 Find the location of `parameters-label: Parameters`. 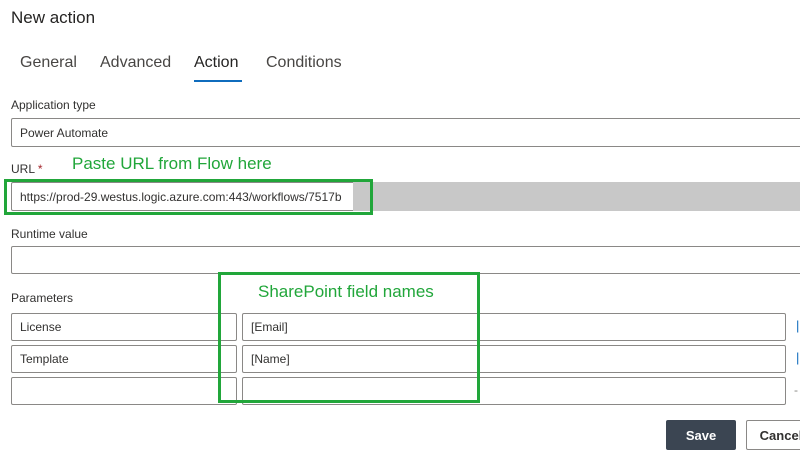

parameters-label: Parameters is located at coordinates (42, 298).